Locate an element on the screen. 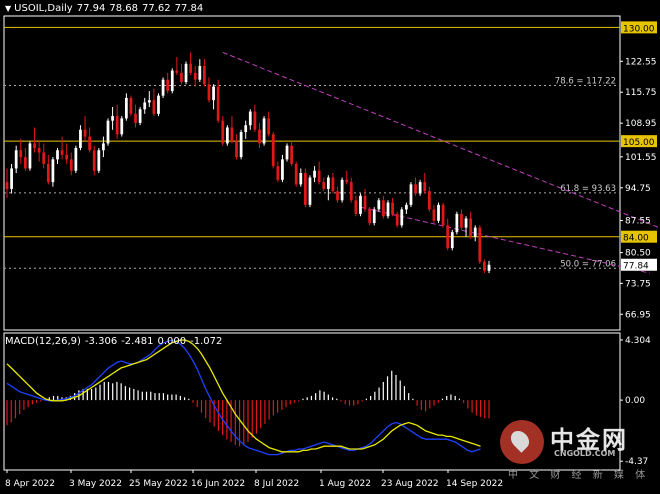 The height and width of the screenshot is (494, 660). high-value: 78.68 is located at coordinates (123, 8).